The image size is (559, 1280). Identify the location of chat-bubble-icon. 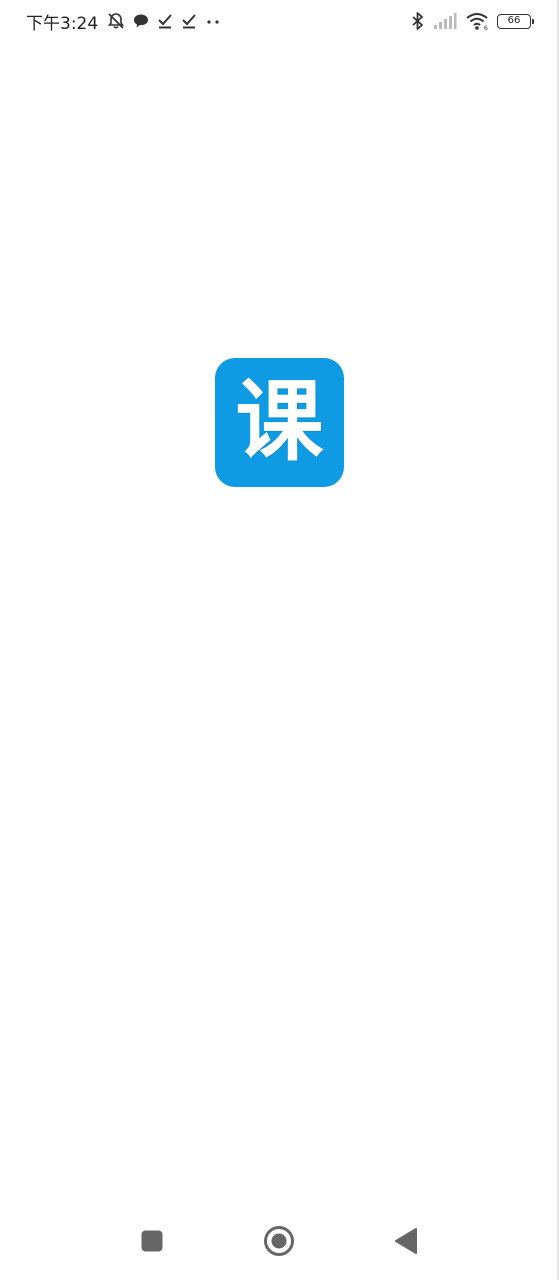
(141, 21).